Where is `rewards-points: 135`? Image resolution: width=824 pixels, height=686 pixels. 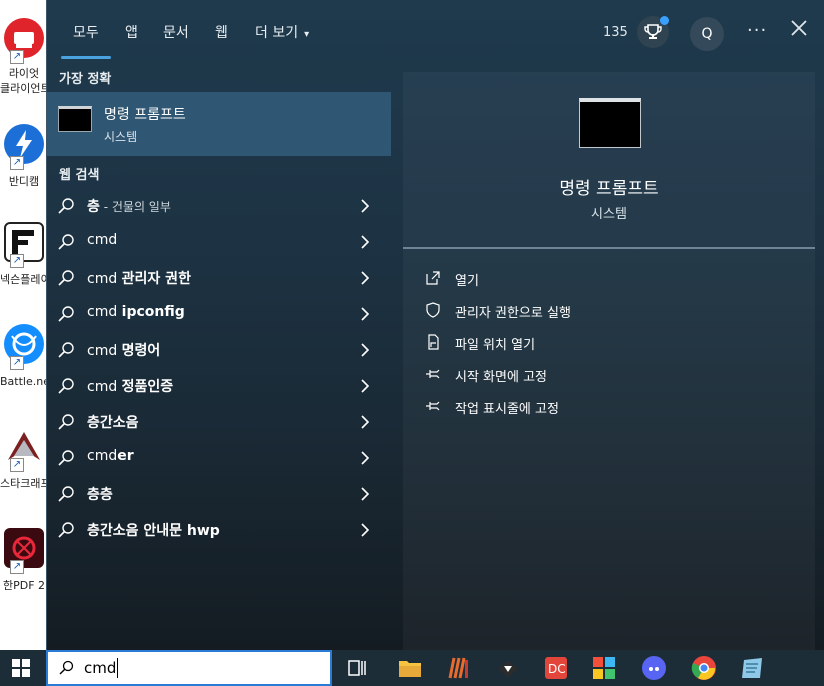 rewards-points: 135 is located at coordinates (615, 32).